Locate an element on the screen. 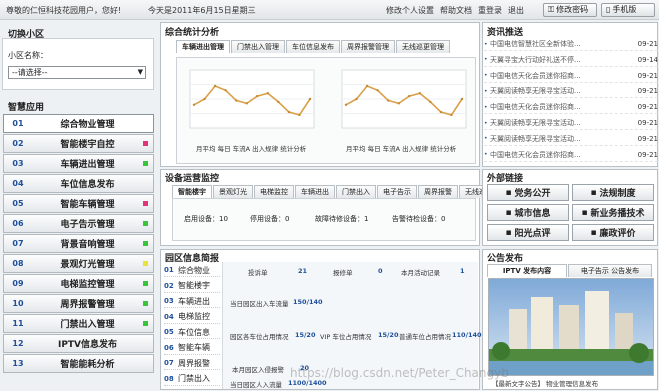  tab-elevator: 电梯监控 is located at coordinates (274, 191).